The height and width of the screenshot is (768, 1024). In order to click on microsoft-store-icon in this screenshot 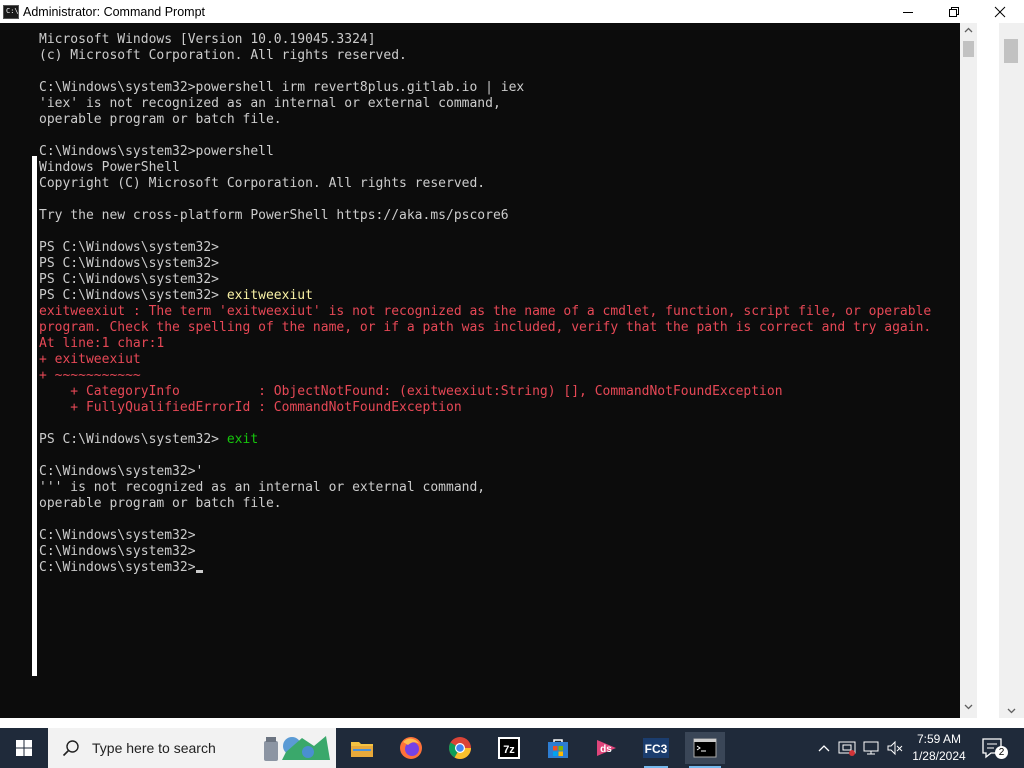, I will do `click(558, 748)`.